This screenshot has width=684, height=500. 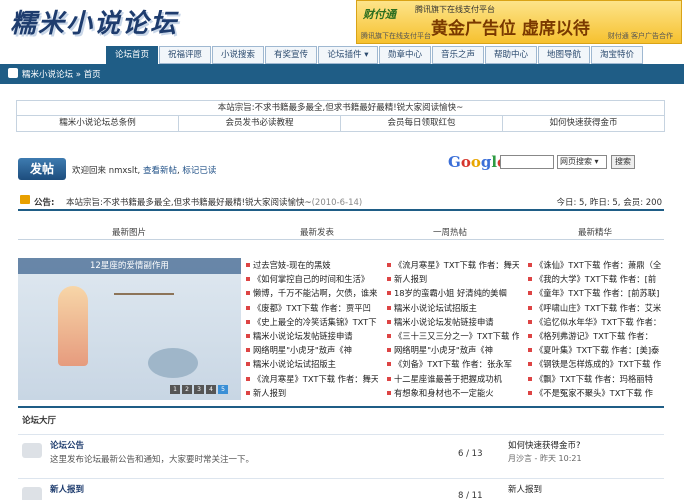 I want to click on username: nmxslt,, so click(x=125, y=171).